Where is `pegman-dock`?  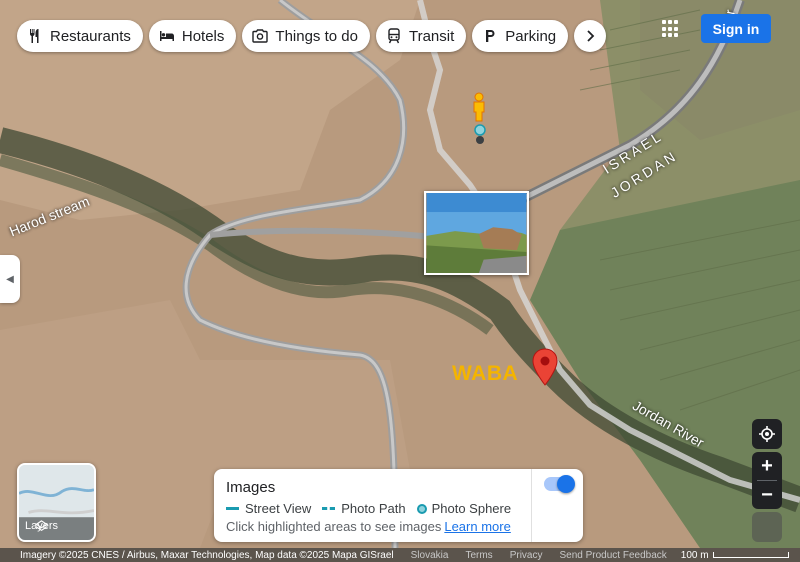 pegman-dock is located at coordinates (767, 527).